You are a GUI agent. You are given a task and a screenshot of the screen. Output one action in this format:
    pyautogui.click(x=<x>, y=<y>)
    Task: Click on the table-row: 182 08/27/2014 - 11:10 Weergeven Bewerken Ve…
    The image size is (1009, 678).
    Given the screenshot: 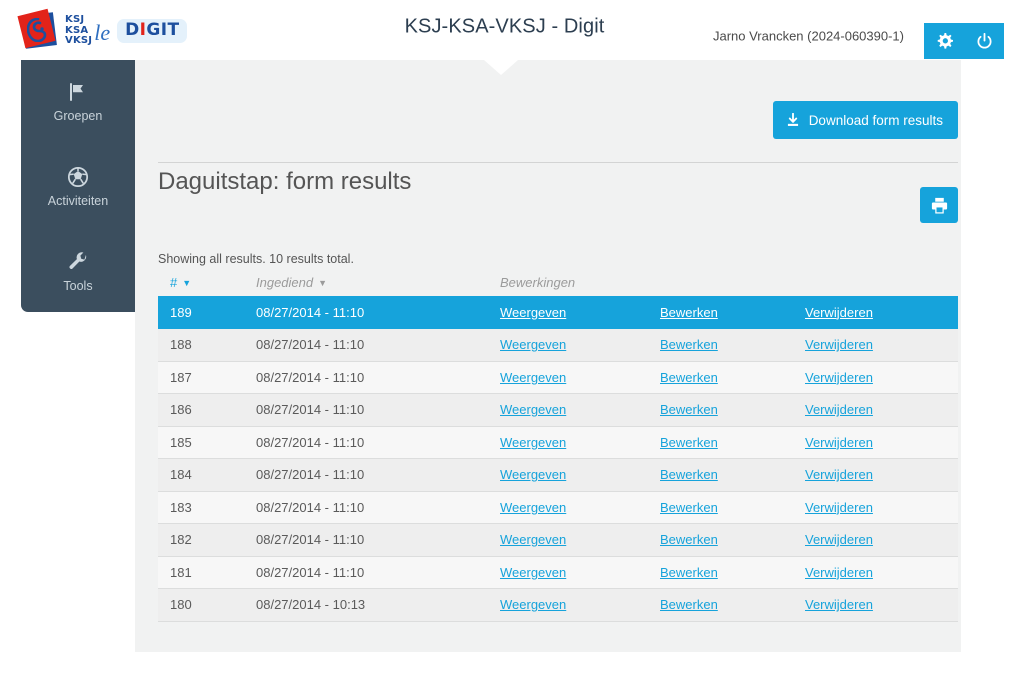 What is the action you would take?
    pyautogui.click(x=558, y=540)
    